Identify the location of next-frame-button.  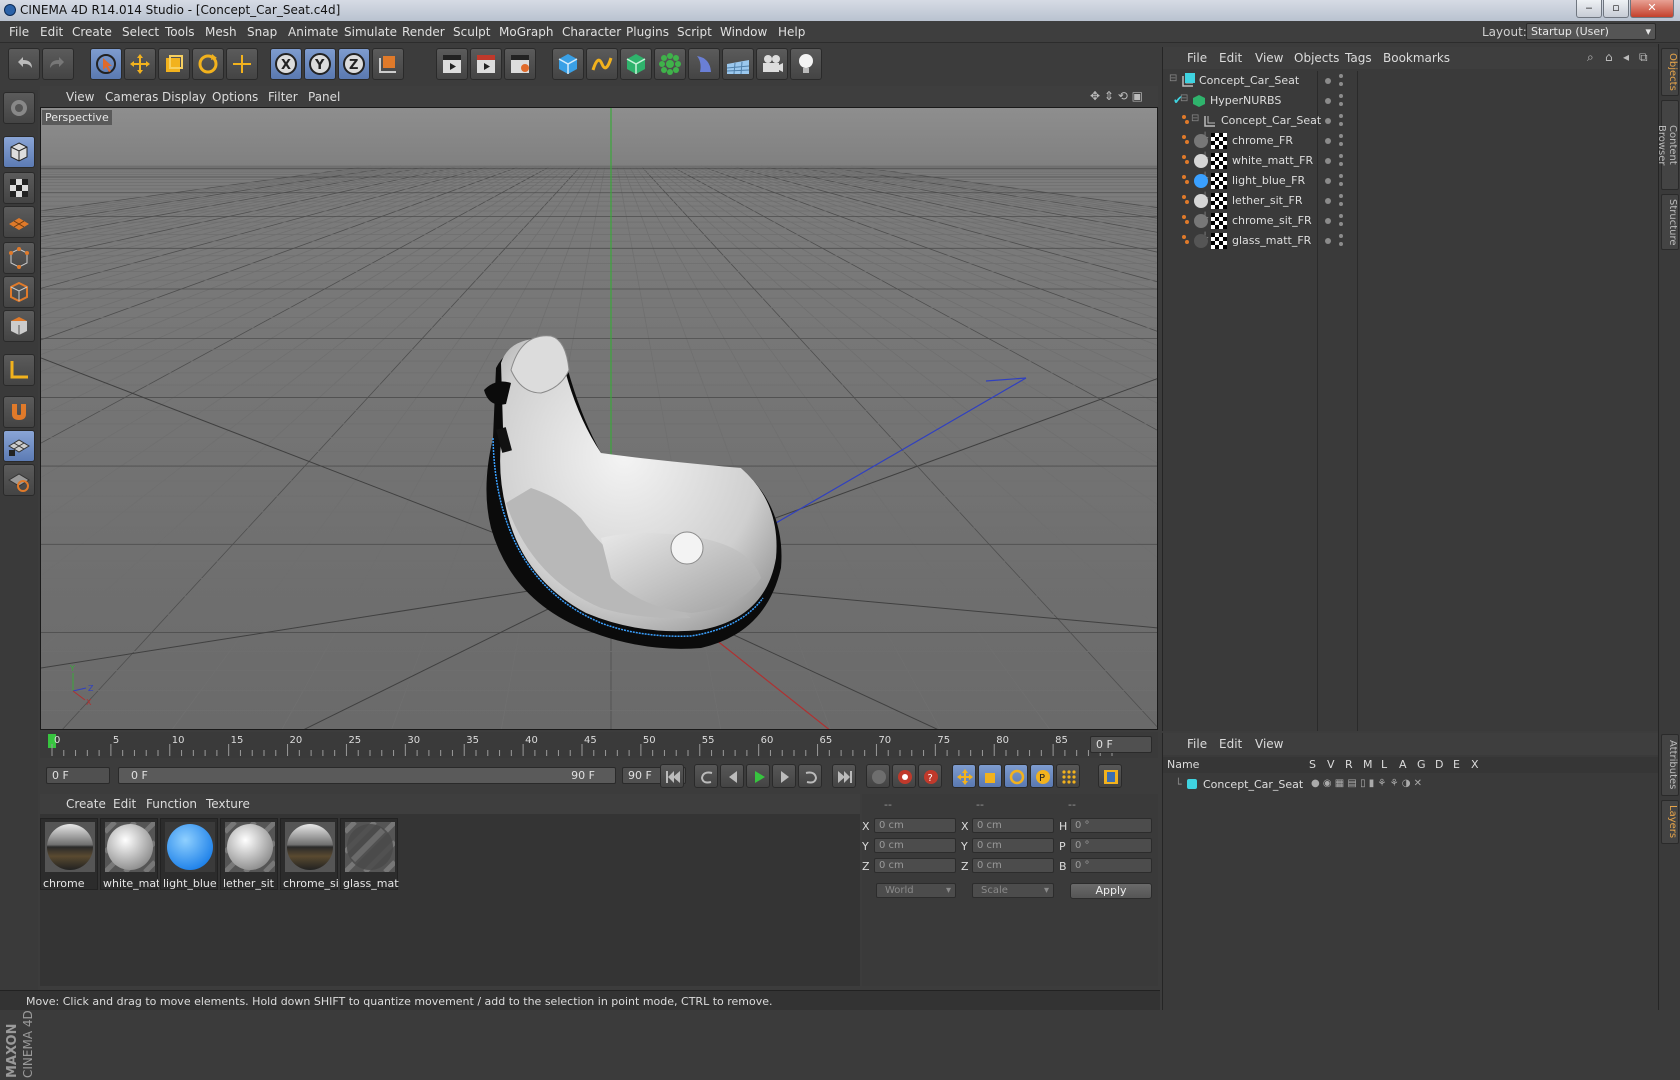
(784, 776).